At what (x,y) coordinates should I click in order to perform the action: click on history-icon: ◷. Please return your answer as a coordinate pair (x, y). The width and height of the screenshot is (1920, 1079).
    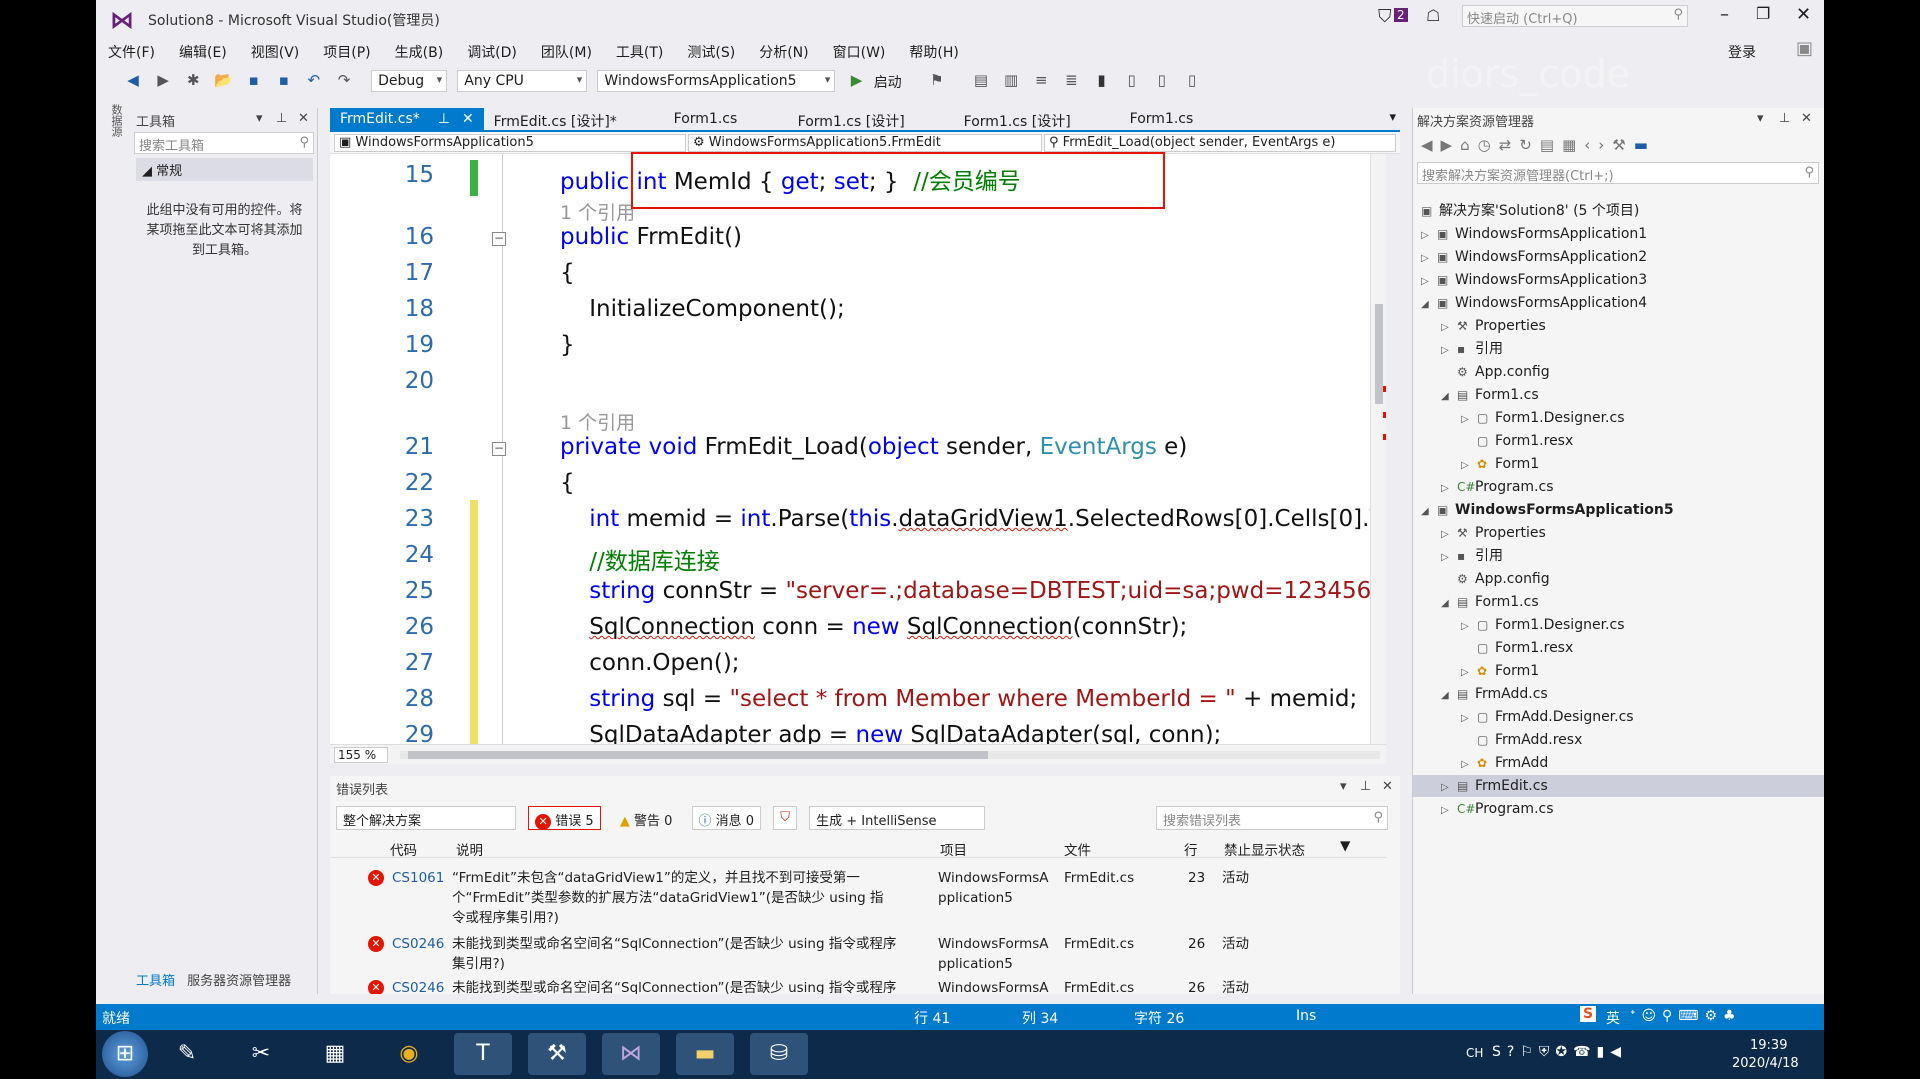
    Looking at the image, I should click on (1488, 145).